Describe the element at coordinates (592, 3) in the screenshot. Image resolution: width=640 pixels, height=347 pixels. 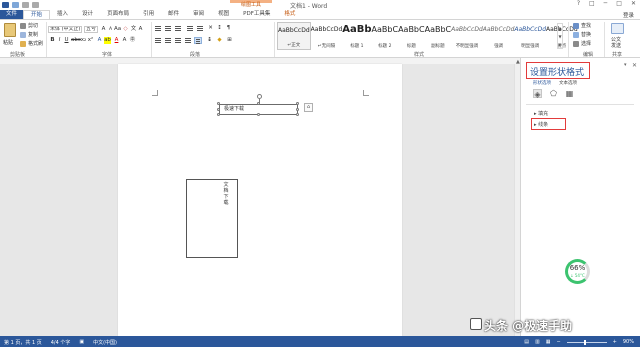
I see `ribbon-display-button: □` at that location.